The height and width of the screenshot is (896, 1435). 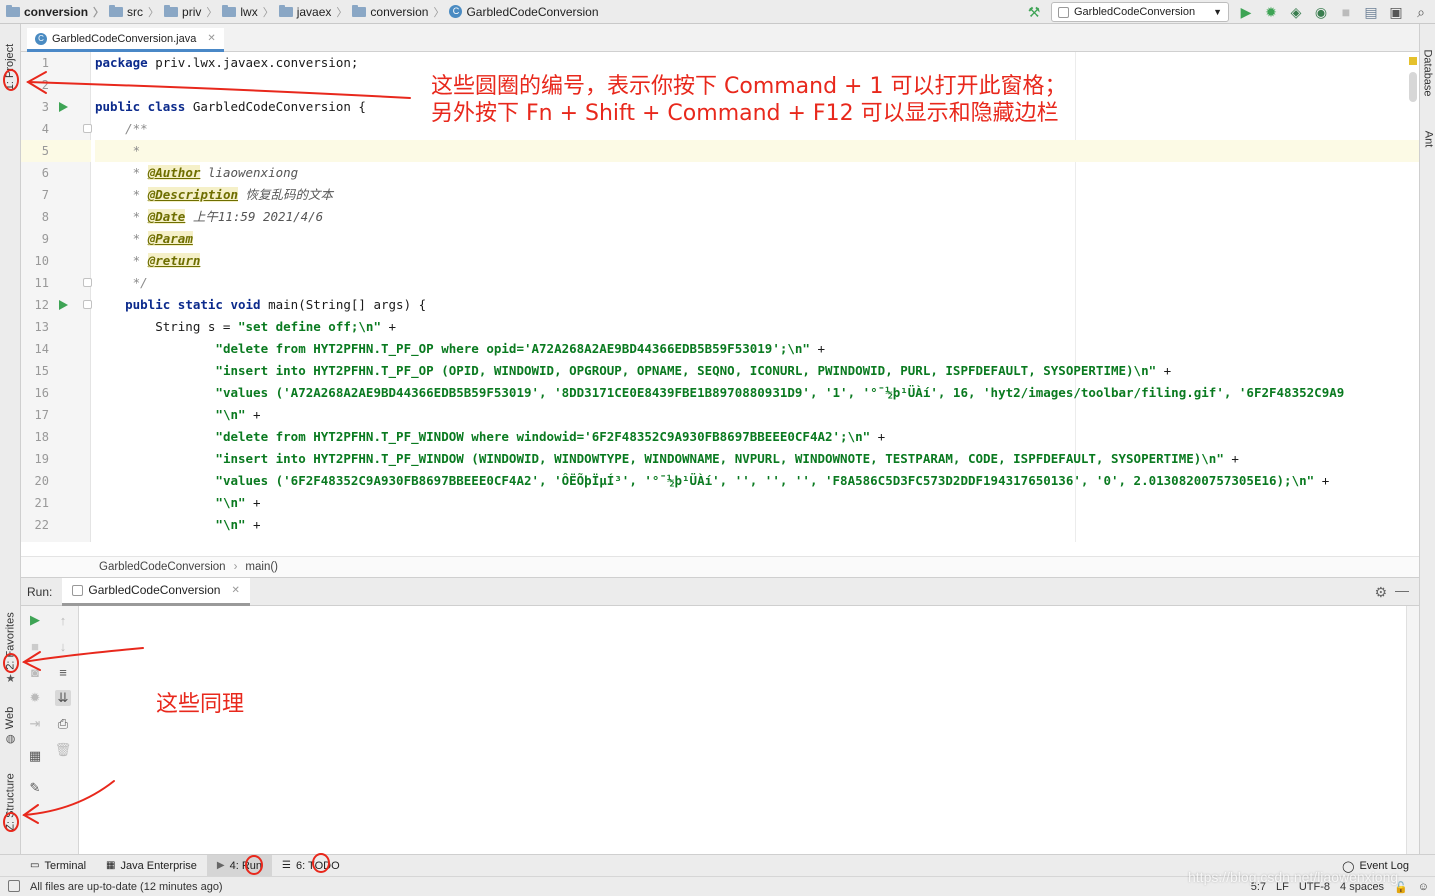 I want to click on nav-crumb-conversion: conversion 〉, so click(x=400, y=12).